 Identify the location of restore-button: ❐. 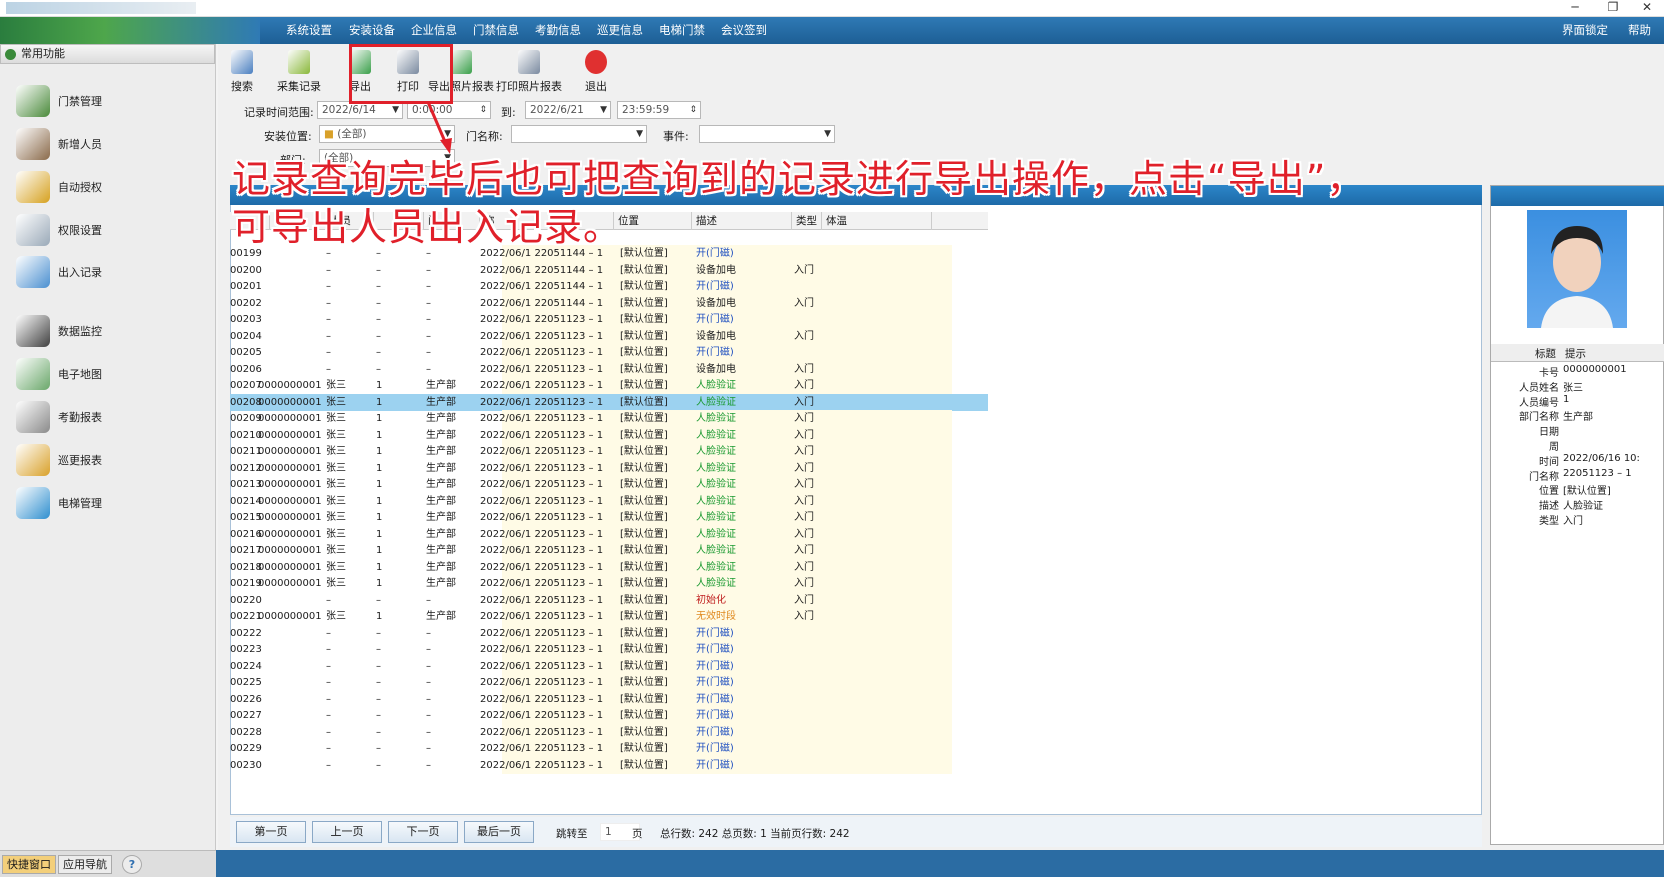
(1613, 8).